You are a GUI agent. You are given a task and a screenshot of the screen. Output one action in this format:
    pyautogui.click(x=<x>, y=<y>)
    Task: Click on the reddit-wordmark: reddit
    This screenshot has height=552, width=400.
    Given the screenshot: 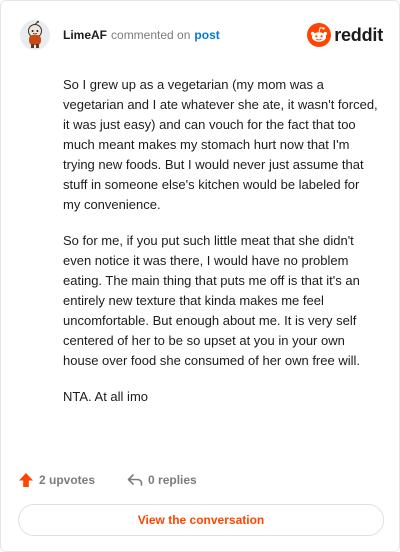 What is the action you would take?
    pyautogui.click(x=358, y=34)
    